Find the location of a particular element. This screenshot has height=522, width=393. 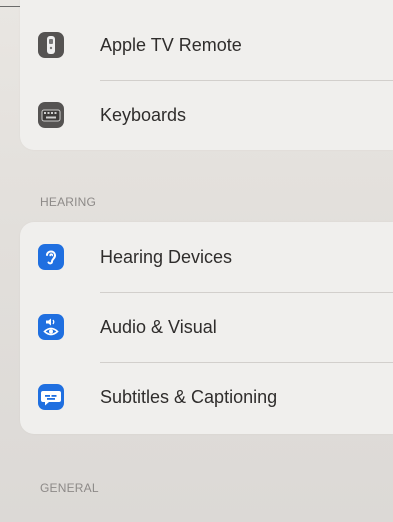

settings-row-apple-tv-remote: Apple TV Remote is located at coordinates (206, 45).